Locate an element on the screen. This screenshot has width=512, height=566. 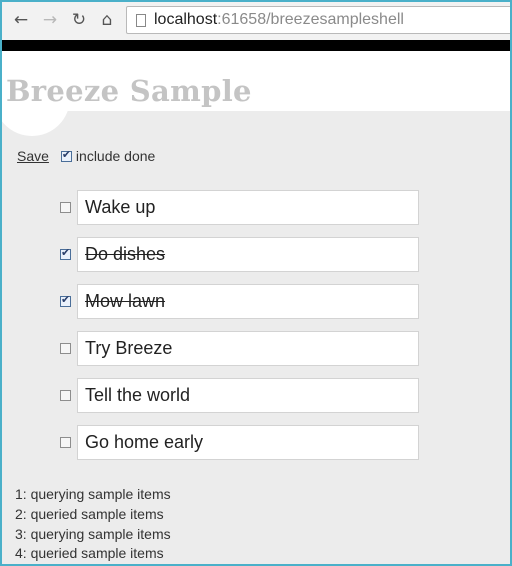
top-black-bar is located at coordinates (256, 45).